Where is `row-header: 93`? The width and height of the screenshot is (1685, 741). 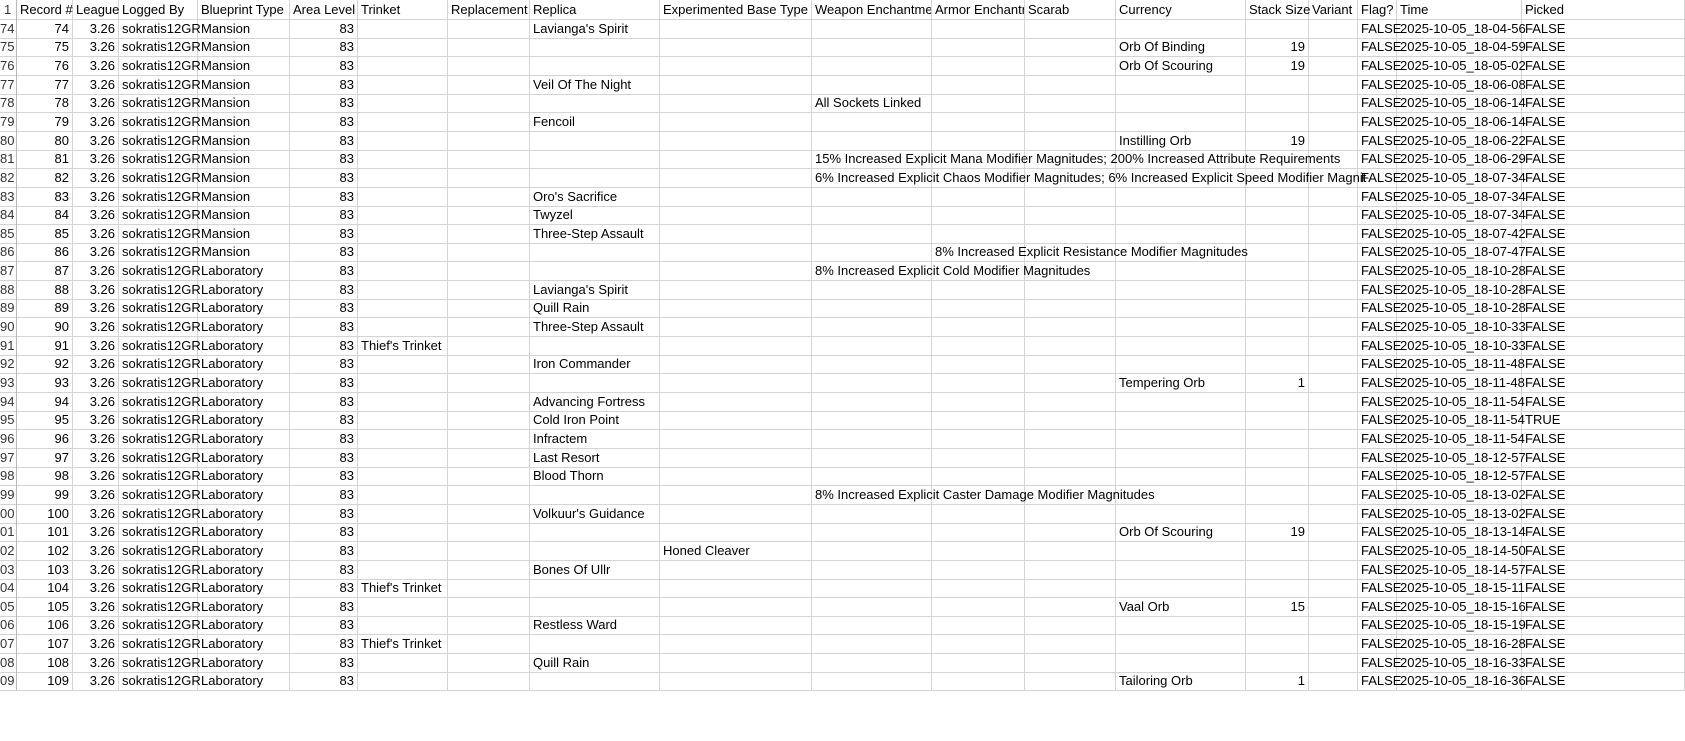
row-header: 93 is located at coordinates (8, 383).